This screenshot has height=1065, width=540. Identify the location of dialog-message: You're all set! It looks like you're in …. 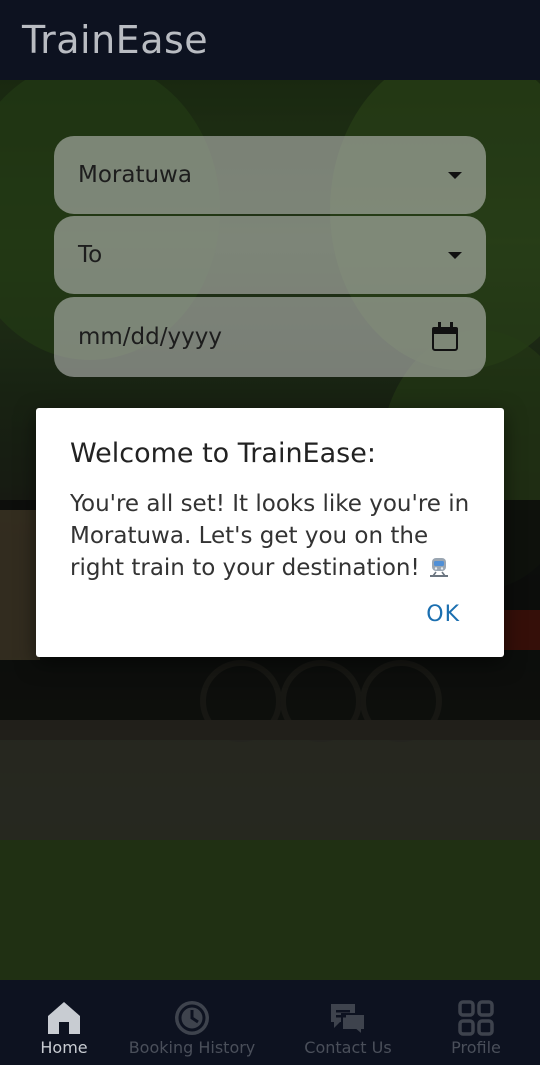
(270, 536).